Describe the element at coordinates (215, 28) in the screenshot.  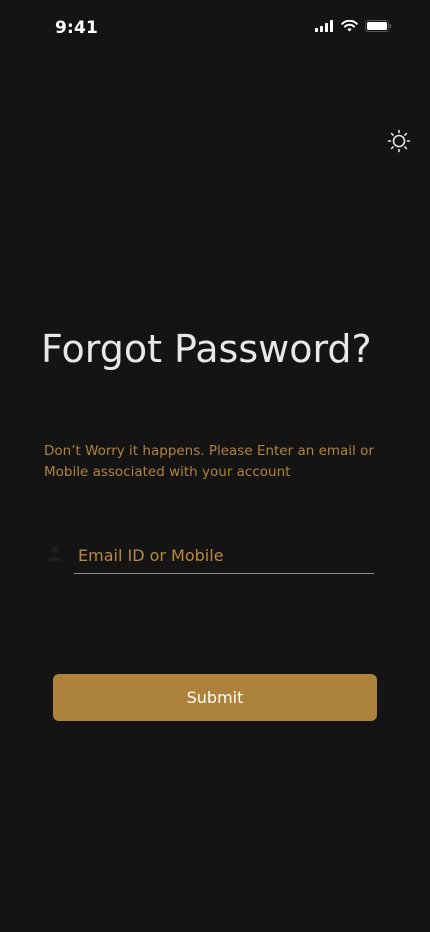
I see `status-bar: 9:41` at that location.